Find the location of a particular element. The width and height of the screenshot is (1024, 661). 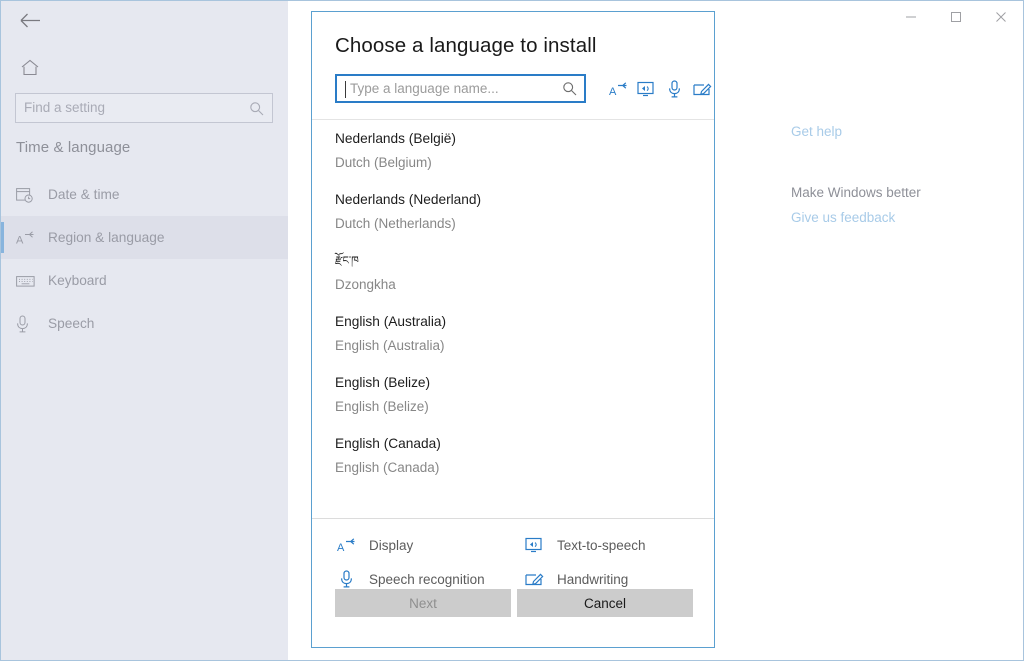

legend-label: Display is located at coordinates (391, 545).